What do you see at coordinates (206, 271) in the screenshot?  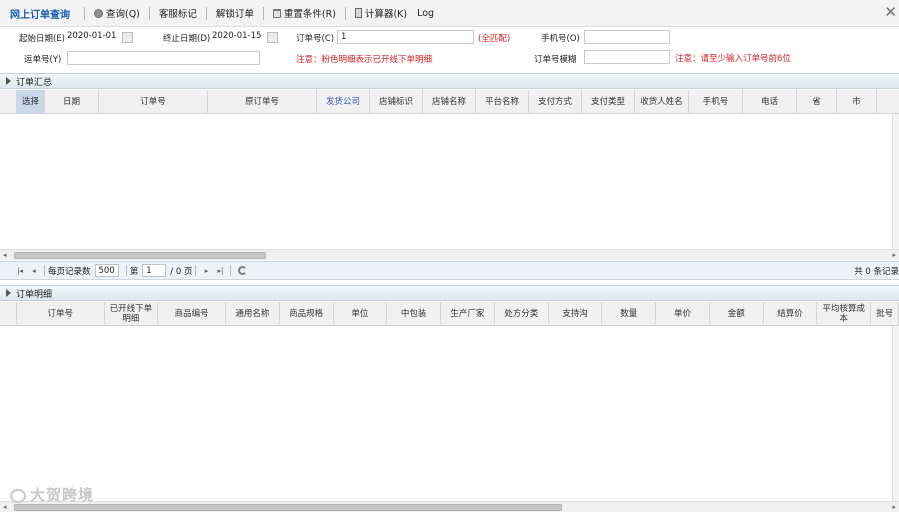 I see `next-page-icon: ▸` at bounding box center [206, 271].